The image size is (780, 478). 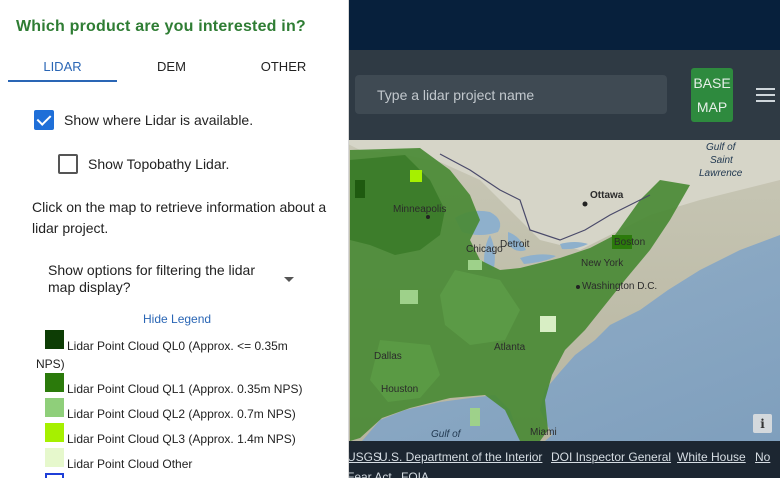 I want to click on legend-swatch-ql0, so click(x=54, y=339).